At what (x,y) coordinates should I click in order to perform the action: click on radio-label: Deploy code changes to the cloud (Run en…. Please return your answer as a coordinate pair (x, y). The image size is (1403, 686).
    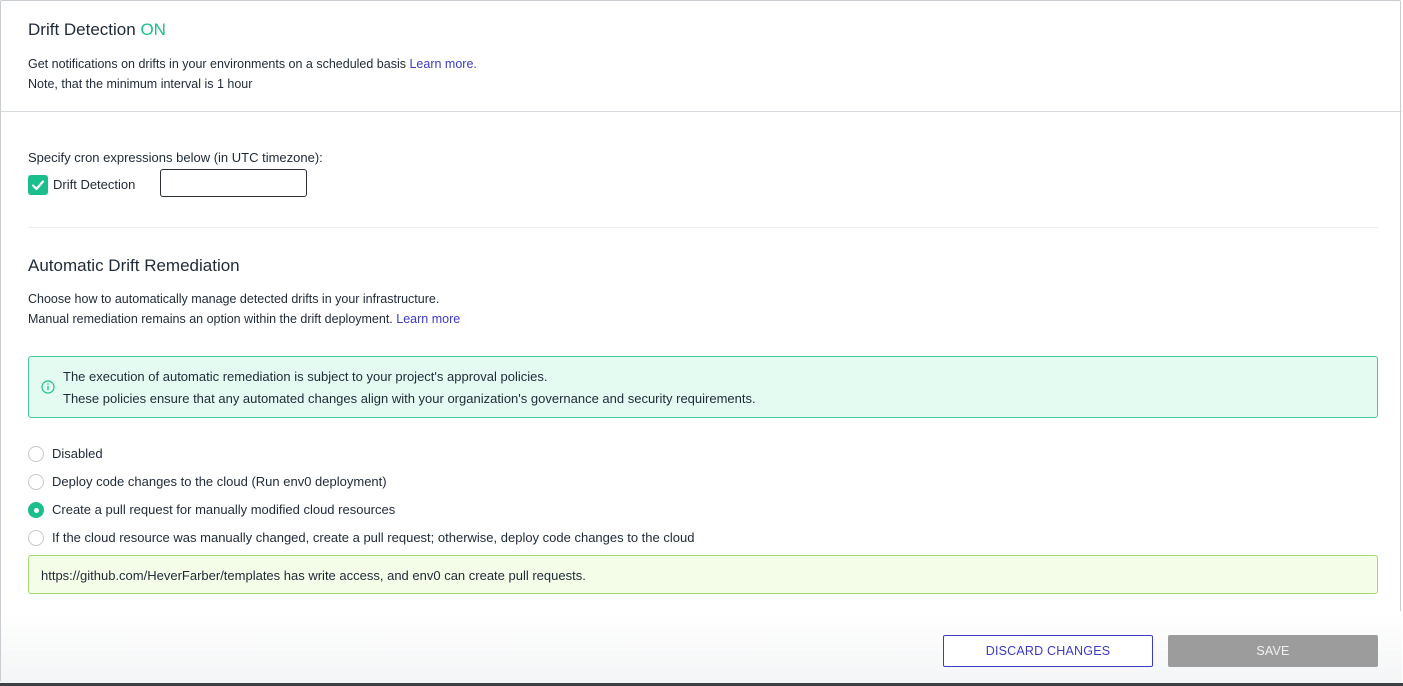
    Looking at the image, I should click on (219, 481).